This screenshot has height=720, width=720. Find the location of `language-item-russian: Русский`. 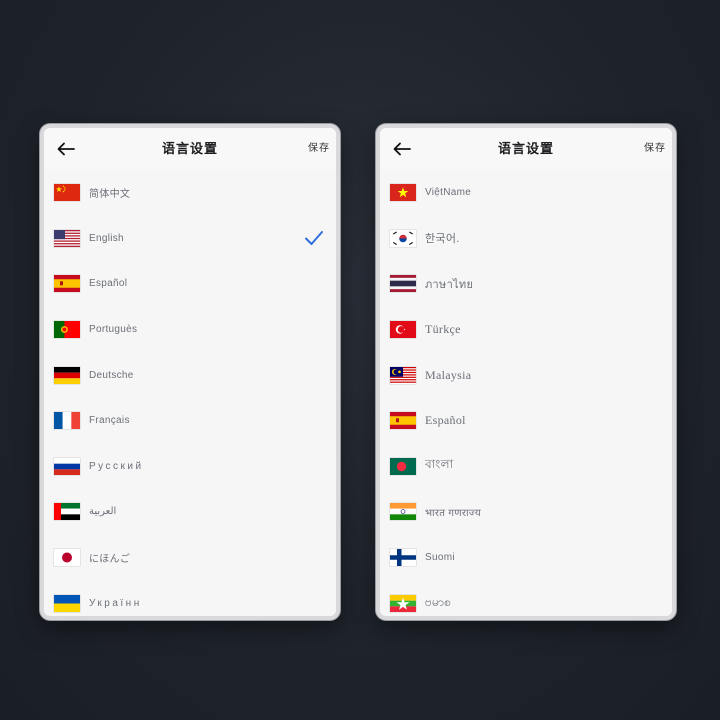

language-item-russian: Русский is located at coordinates (190, 467).